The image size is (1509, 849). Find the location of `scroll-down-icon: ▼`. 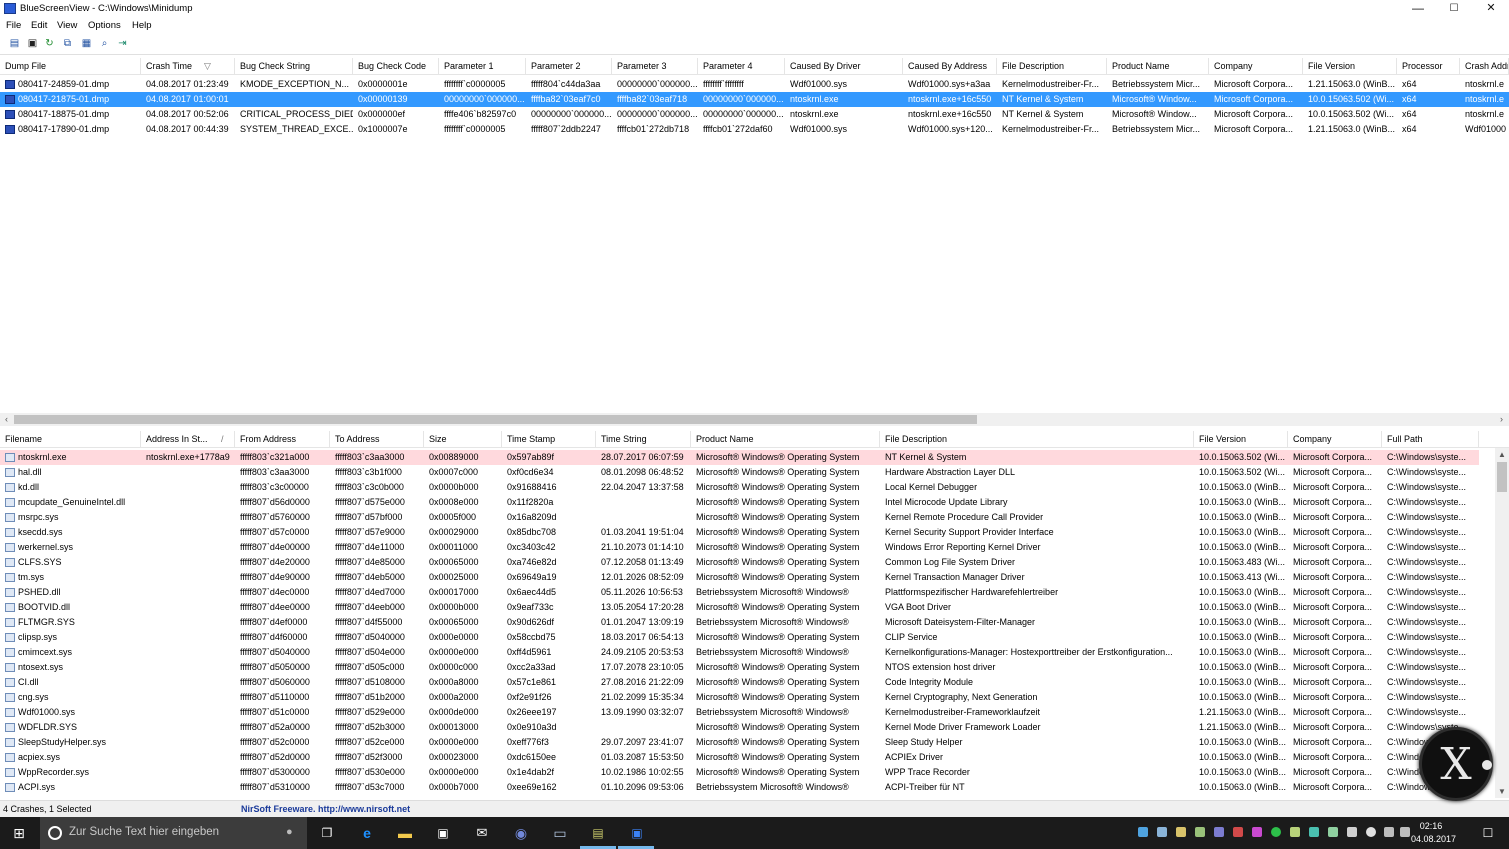

scroll-down-icon: ▼ is located at coordinates (1502, 791).